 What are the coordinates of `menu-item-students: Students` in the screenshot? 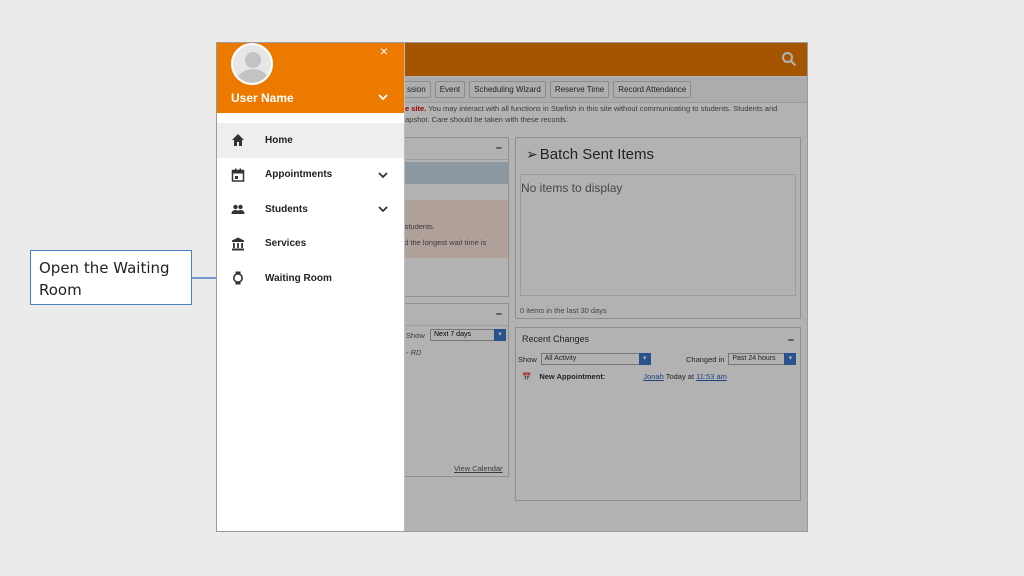 It's located at (310, 209).